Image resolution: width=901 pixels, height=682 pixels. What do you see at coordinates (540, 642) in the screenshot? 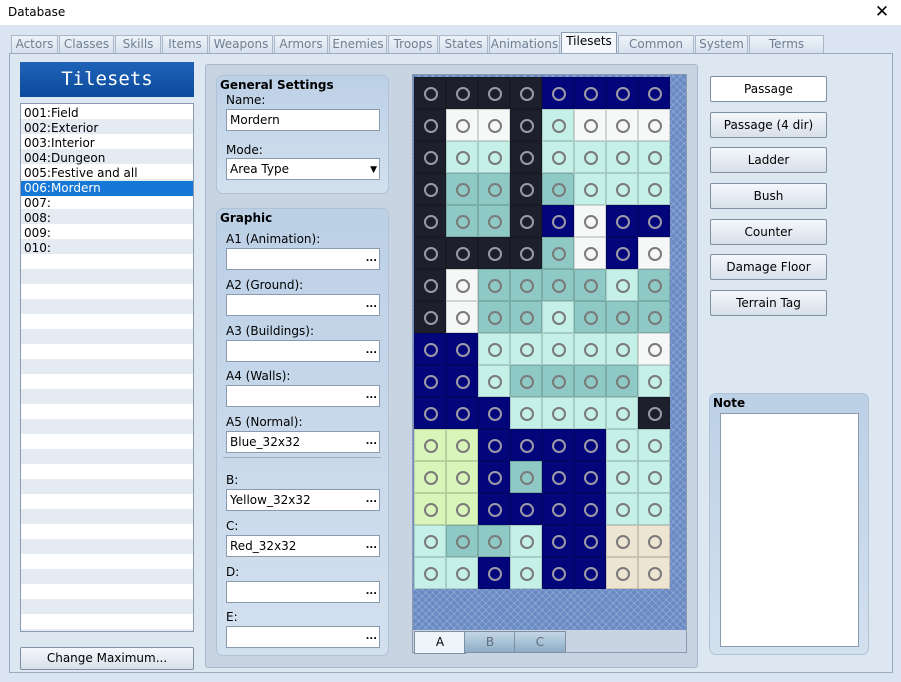
I see `tile-tab-c: C` at bounding box center [540, 642].